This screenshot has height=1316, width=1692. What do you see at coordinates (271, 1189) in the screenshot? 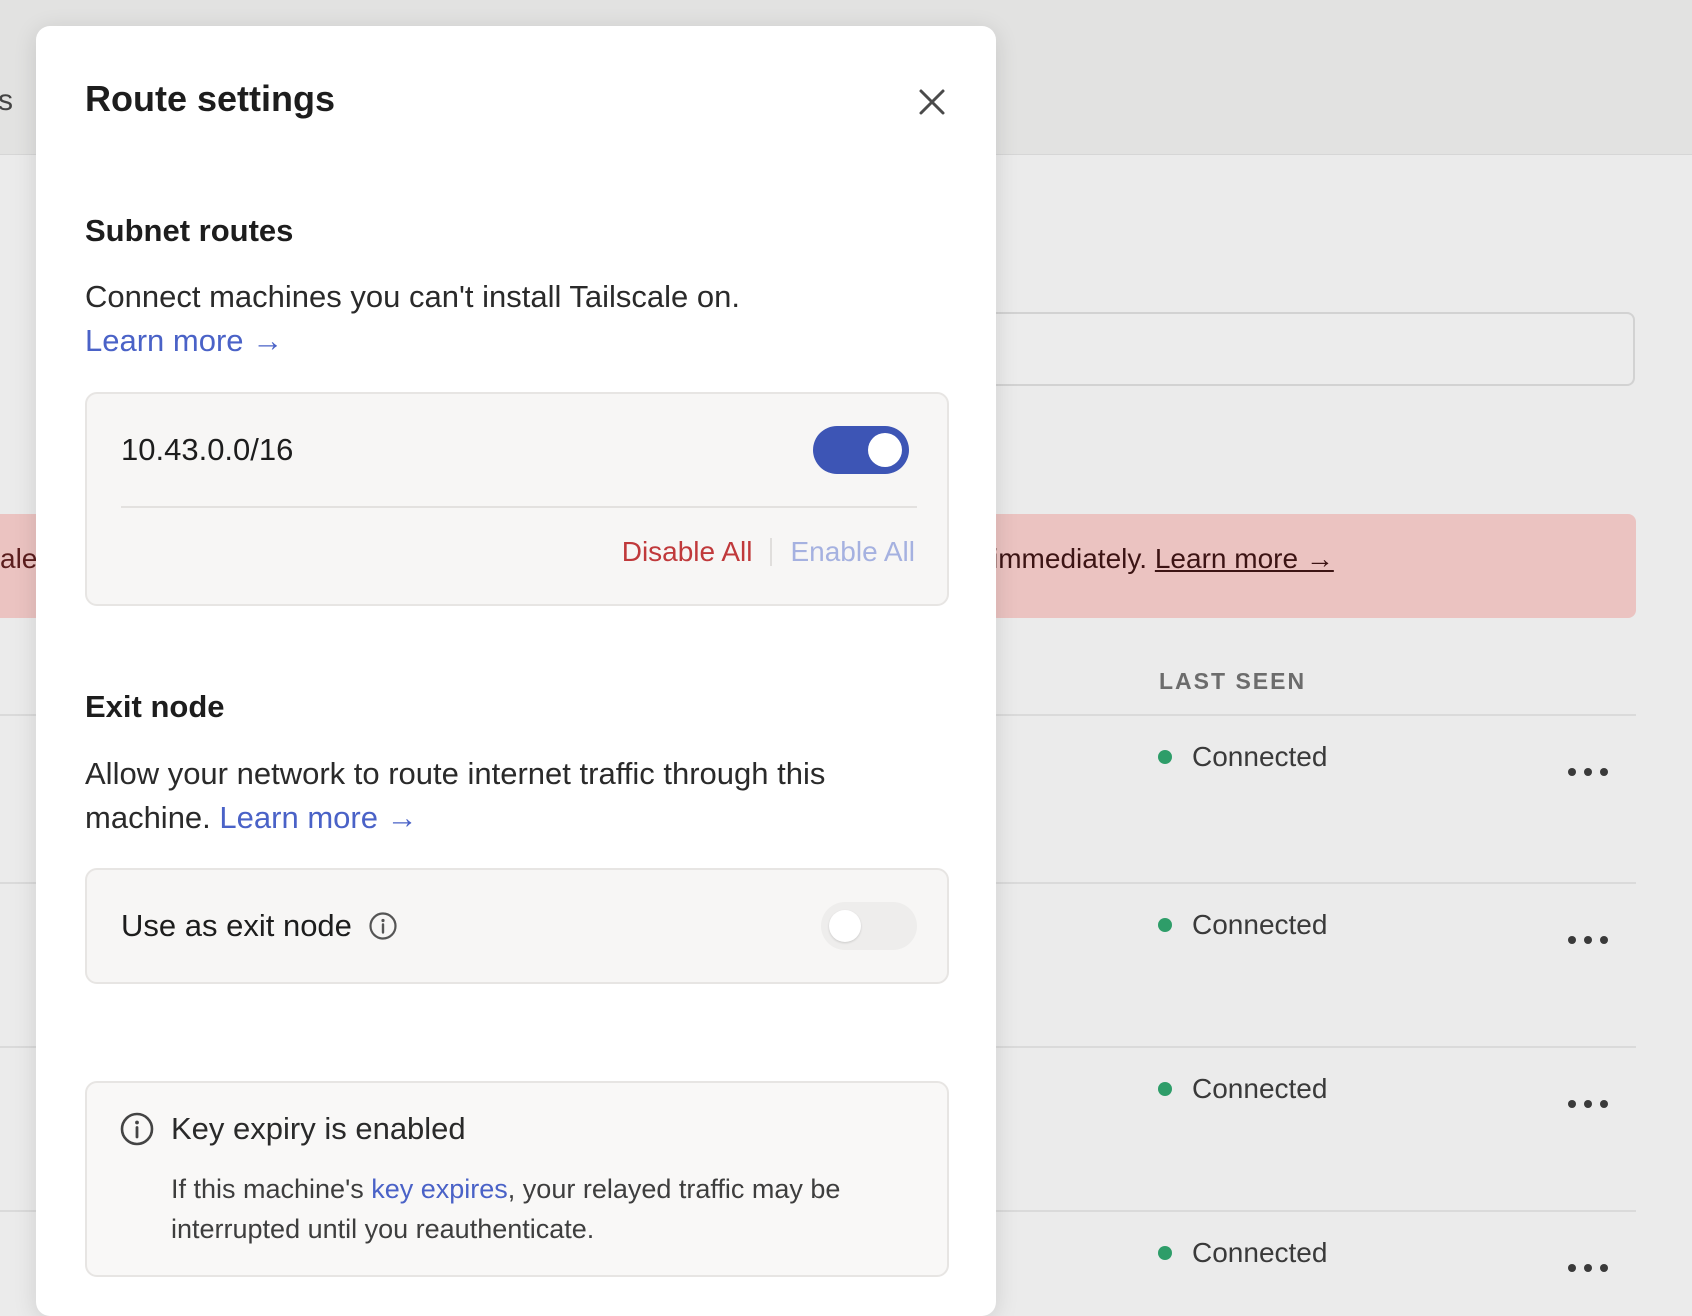
I see `notice-body-text: If this machine's` at bounding box center [271, 1189].